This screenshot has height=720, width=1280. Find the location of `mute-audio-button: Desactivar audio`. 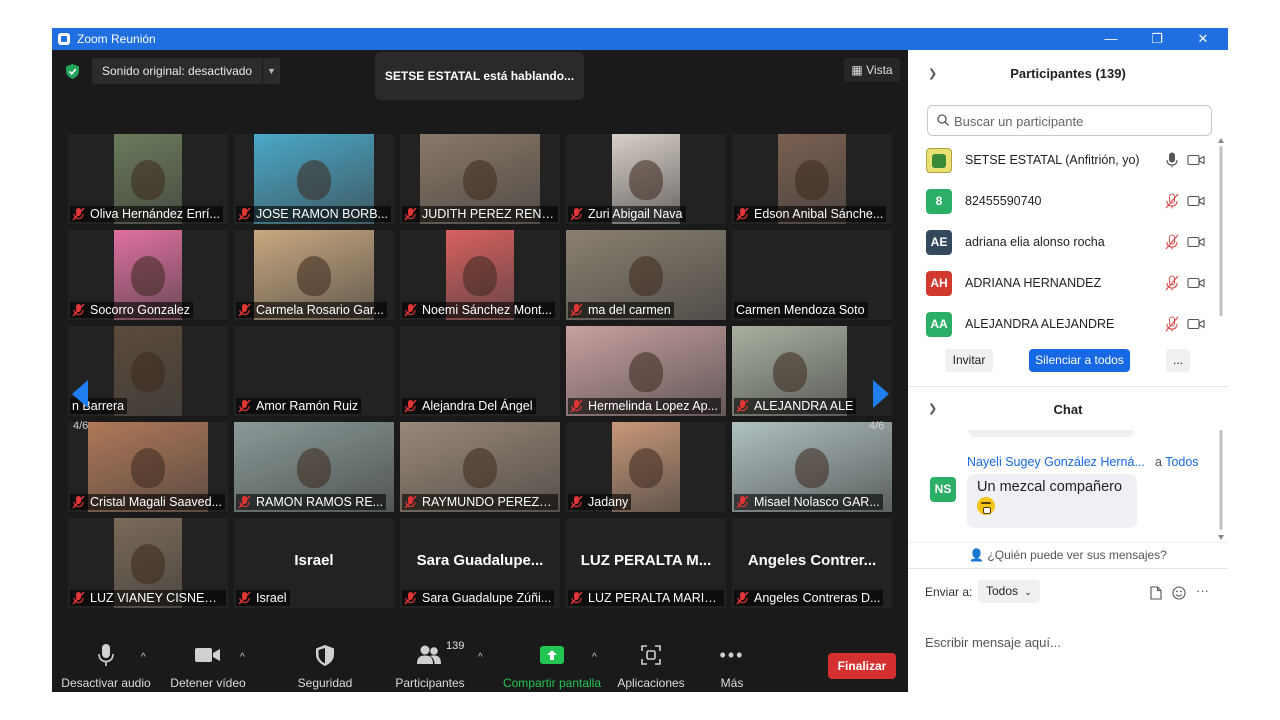

mute-audio-button: Desactivar audio is located at coordinates (106, 666).